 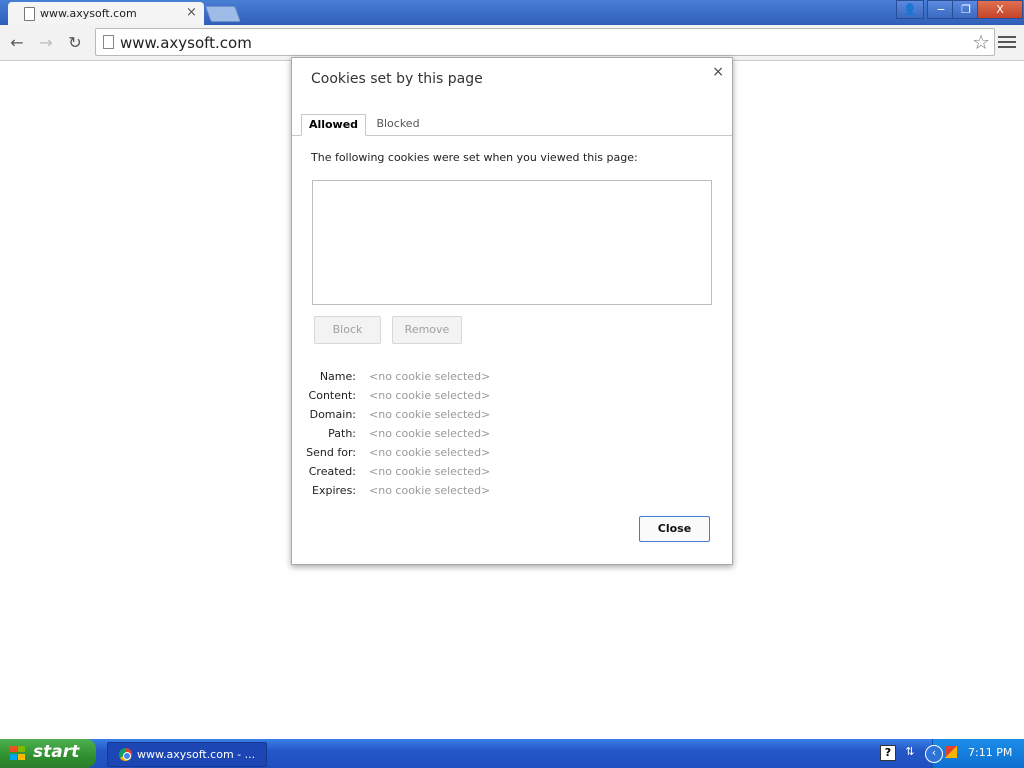 I want to click on dialog-tabs: Allowed Blocked, so click(x=512, y=125).